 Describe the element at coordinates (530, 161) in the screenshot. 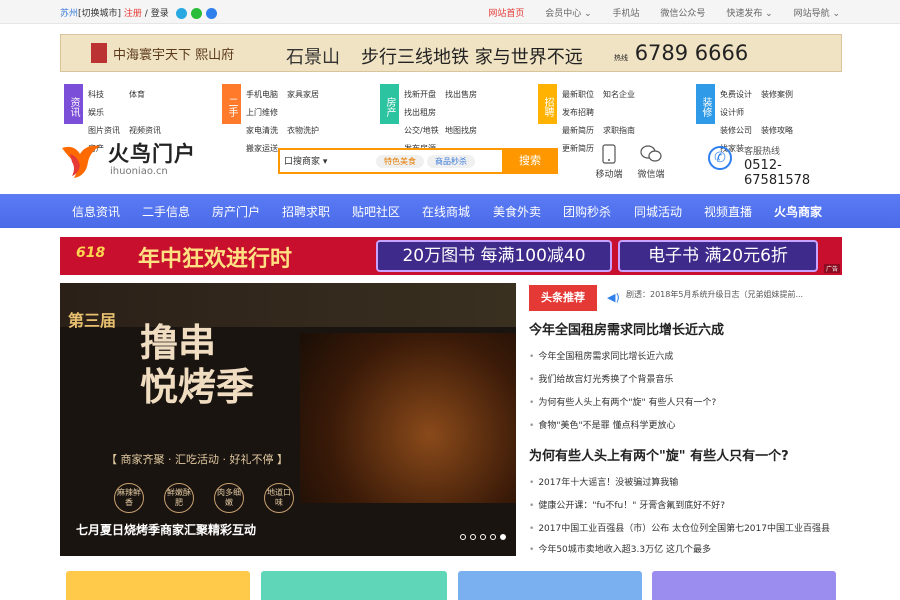

I see `search-button: 搜索` at that location.